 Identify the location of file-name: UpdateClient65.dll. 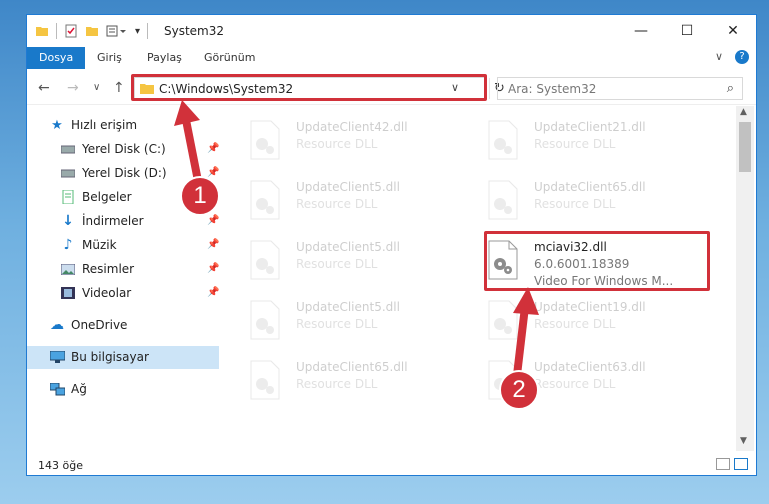
(590, 187).